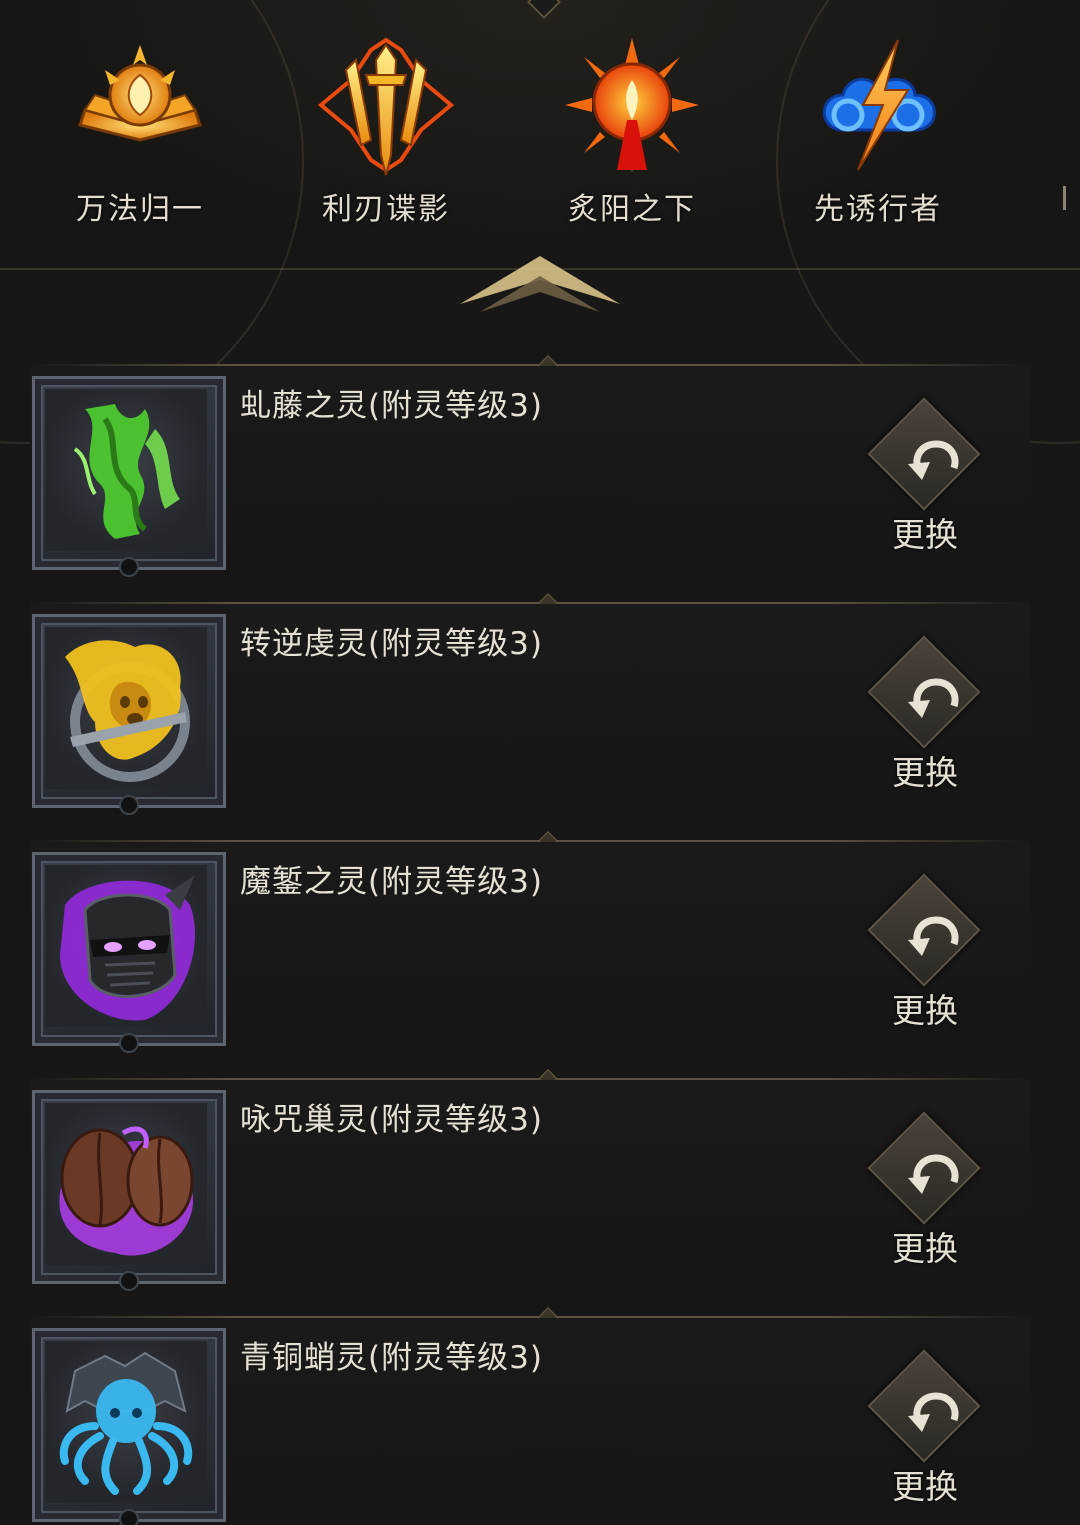 This screenshot has width=1080, height=1525. I want to click on tab-label: 利刃谍影, so click(386, 209).